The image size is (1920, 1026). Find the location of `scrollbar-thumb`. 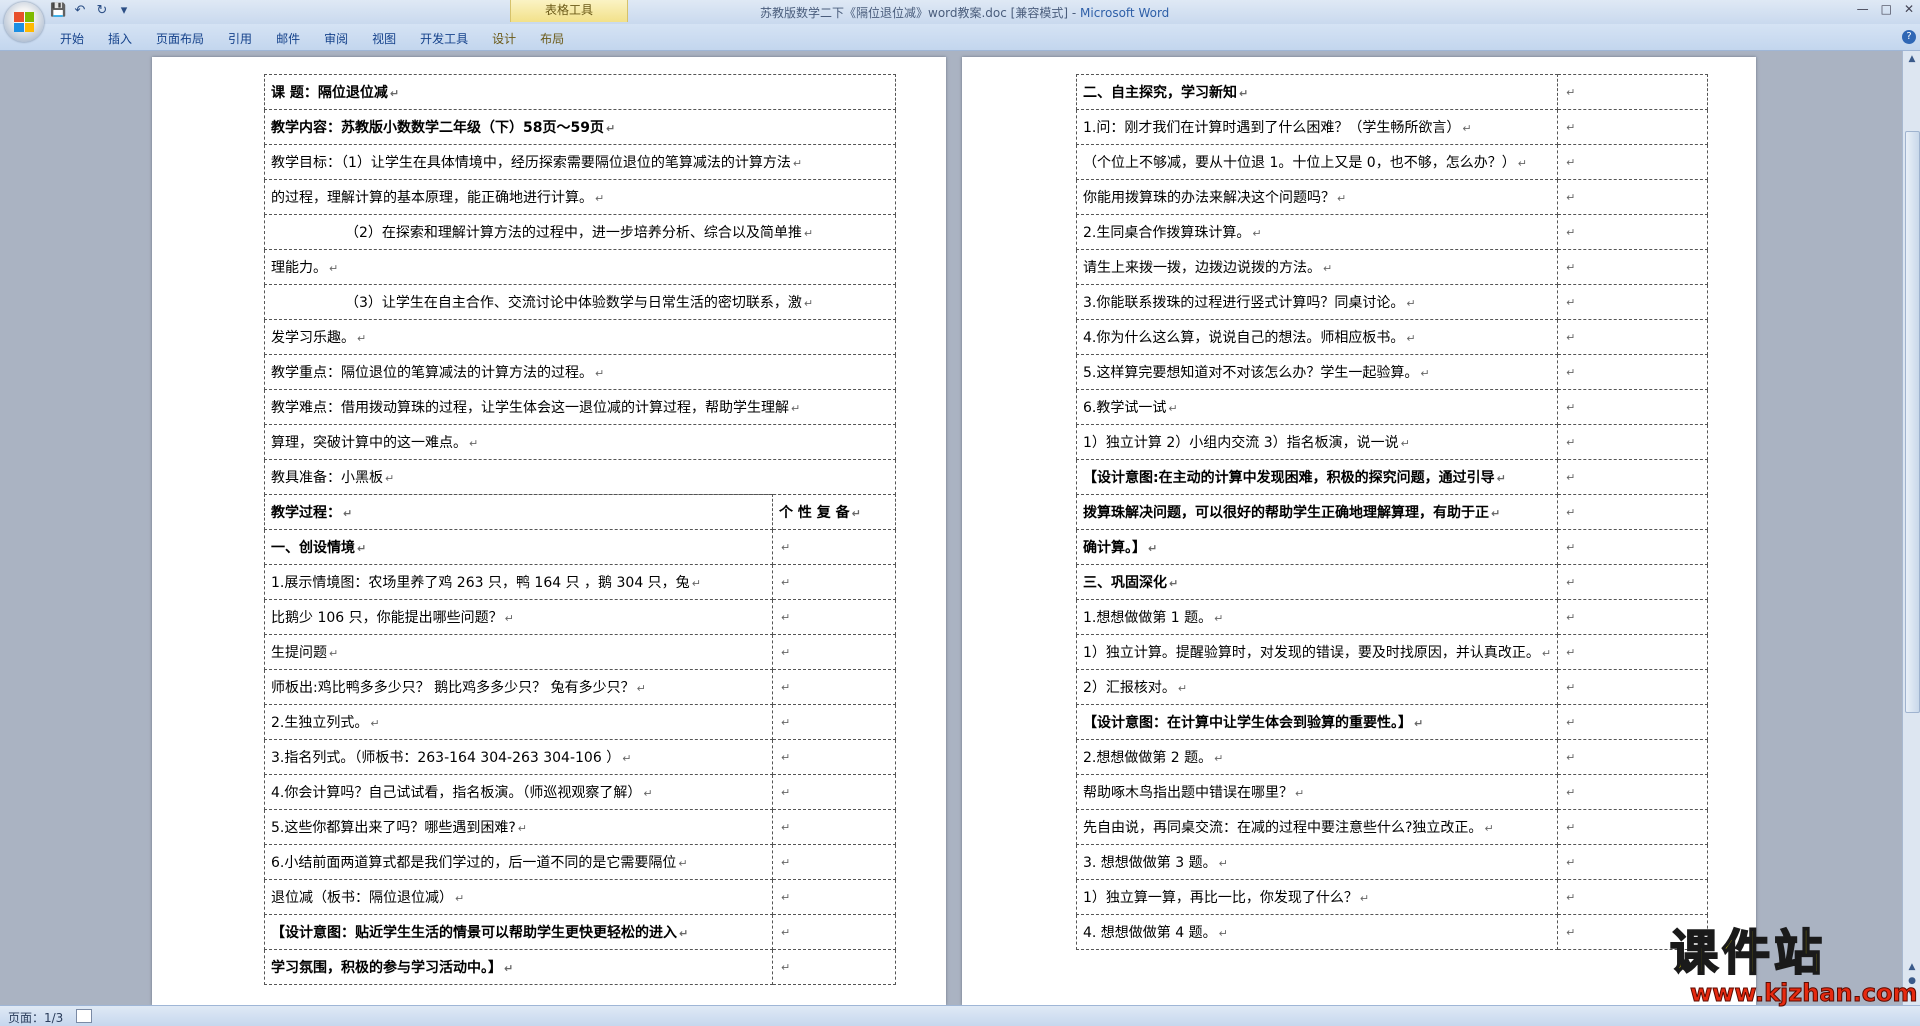

scrollbar-thumb is located at coordinates (1912, 422).